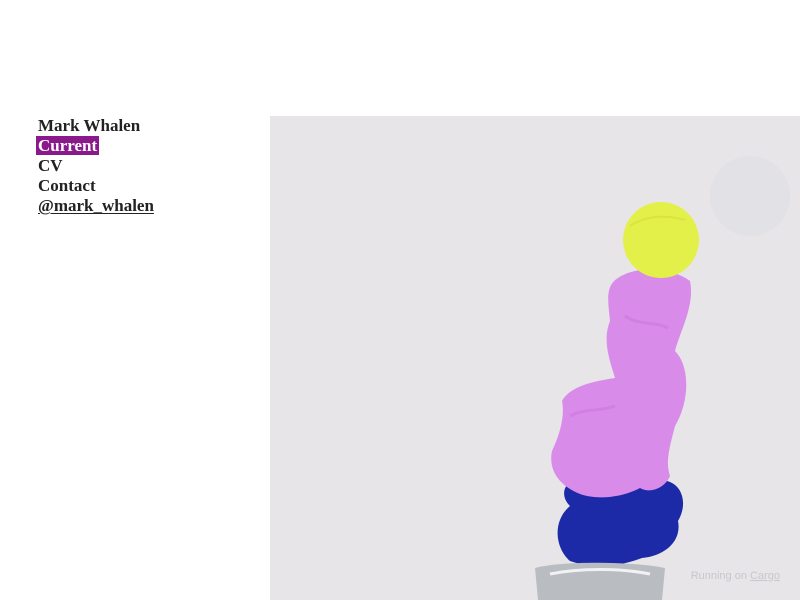 This screenshot has width=800, height=600. I want to click on nav-item-instagram: @mark_whalen, so click(138, 206).